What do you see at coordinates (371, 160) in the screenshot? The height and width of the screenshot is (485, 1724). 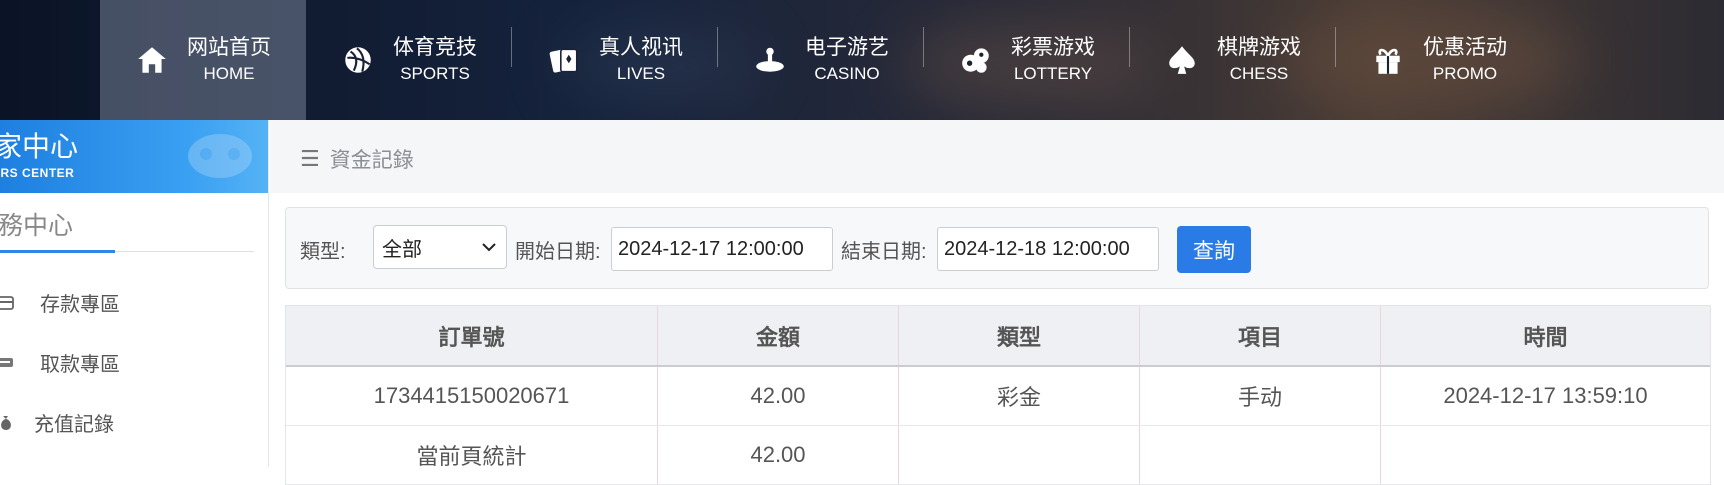 I see `page-title: 資金記錄` at bounding box center [371, 160].